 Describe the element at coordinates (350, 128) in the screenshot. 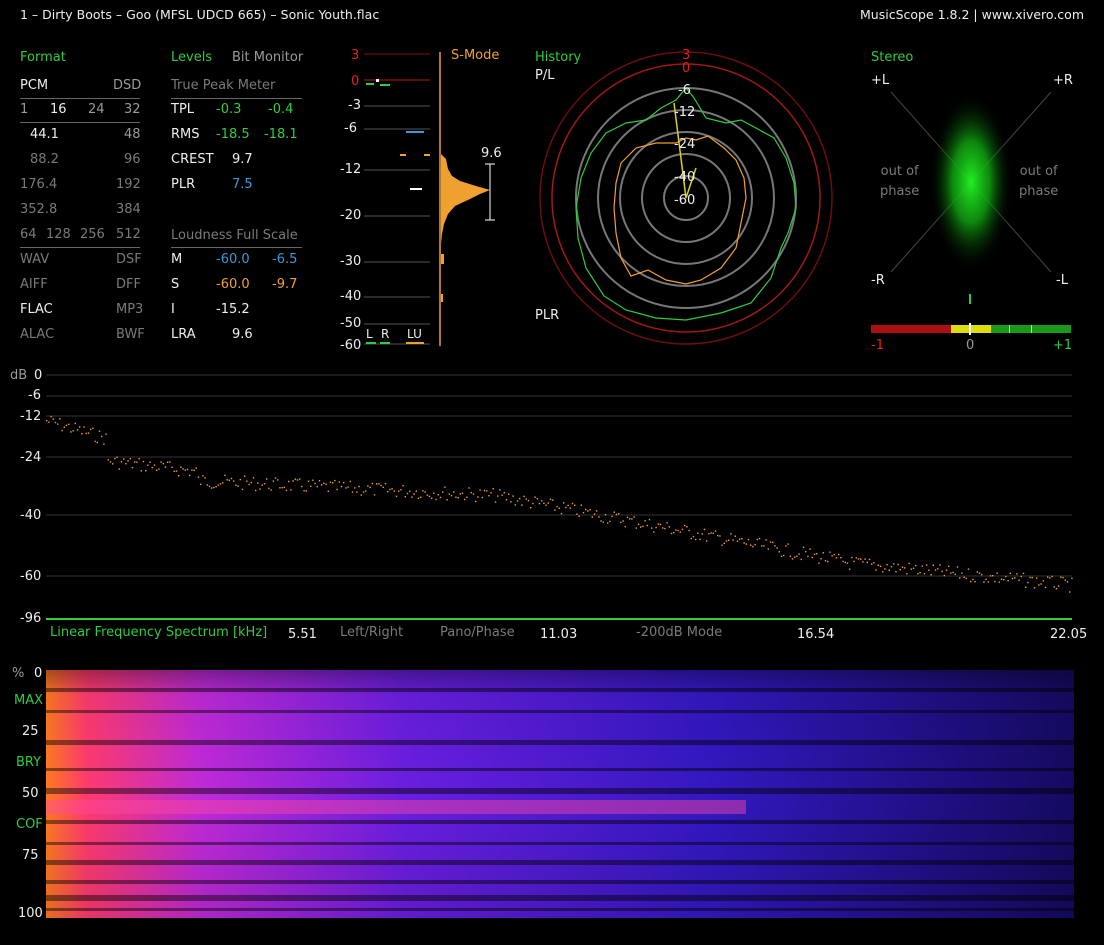

I see `meter-tick-m6: -6` at that location.